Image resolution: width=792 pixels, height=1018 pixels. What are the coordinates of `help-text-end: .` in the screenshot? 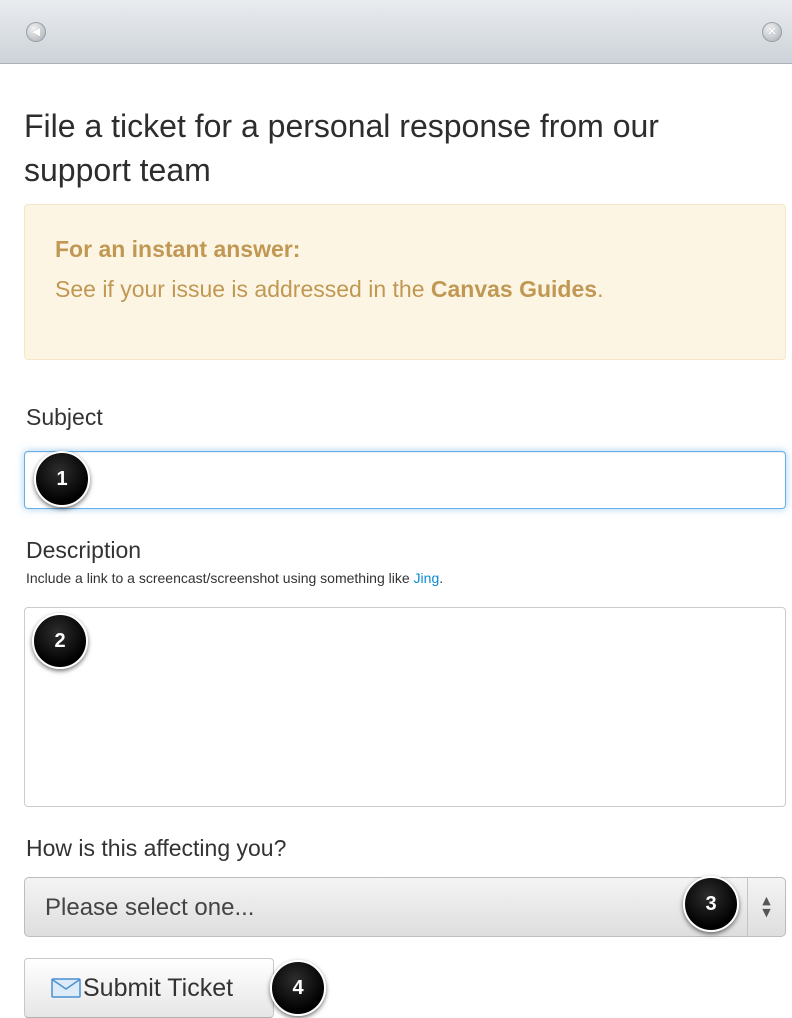 It's located at (441, 578).